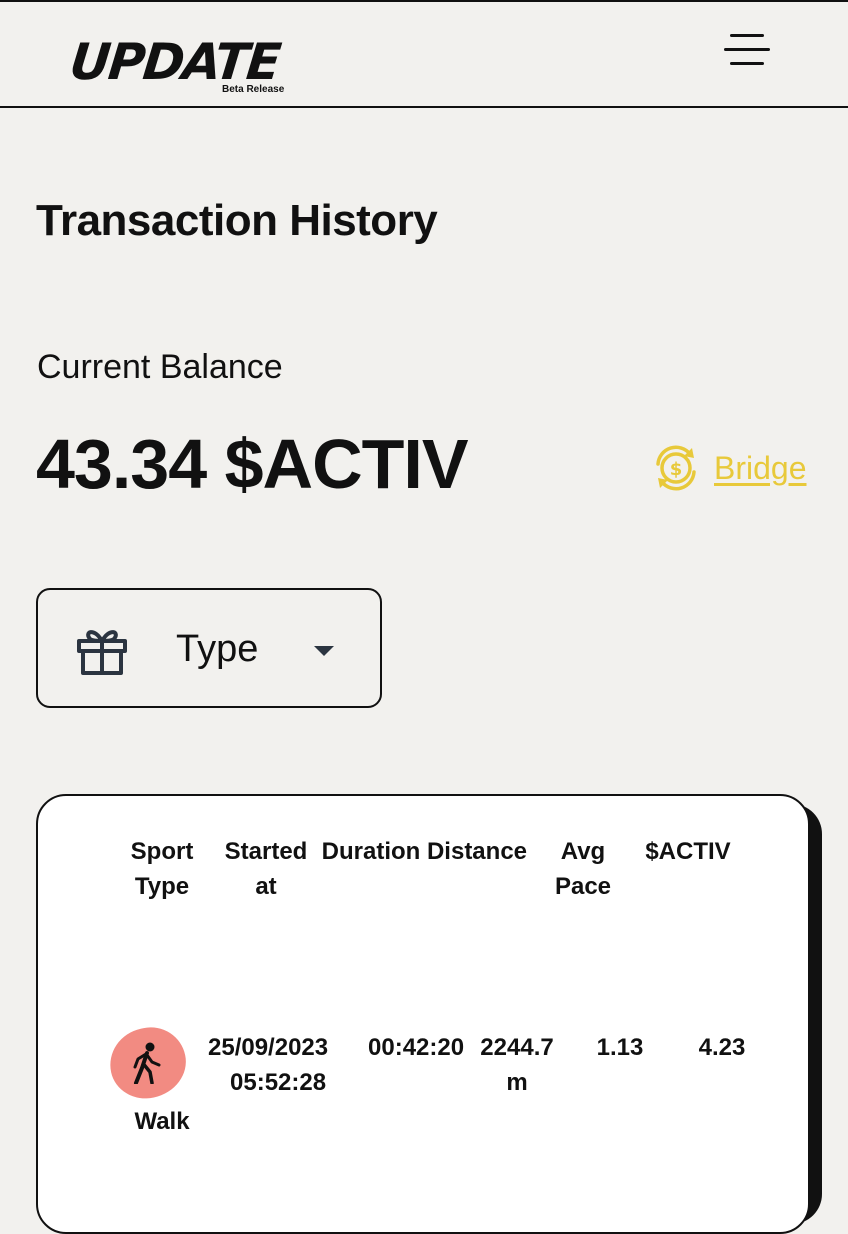 The image size is (848, 1234). I want to click on bridge-link: $ Bridge, so click(728, 468).